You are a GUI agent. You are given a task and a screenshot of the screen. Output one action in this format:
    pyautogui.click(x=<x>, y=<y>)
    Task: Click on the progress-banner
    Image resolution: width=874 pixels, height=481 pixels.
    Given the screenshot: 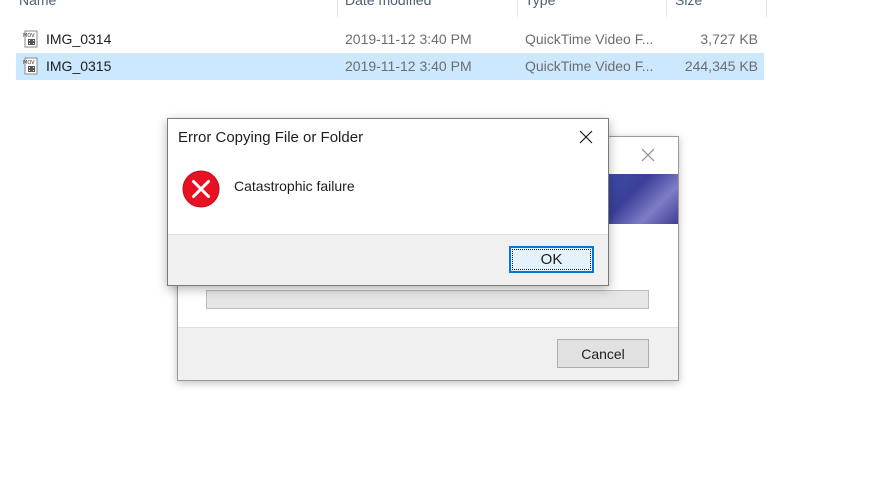 What is the action you would take?
    pyautogui.click(x=639, y=199)
    